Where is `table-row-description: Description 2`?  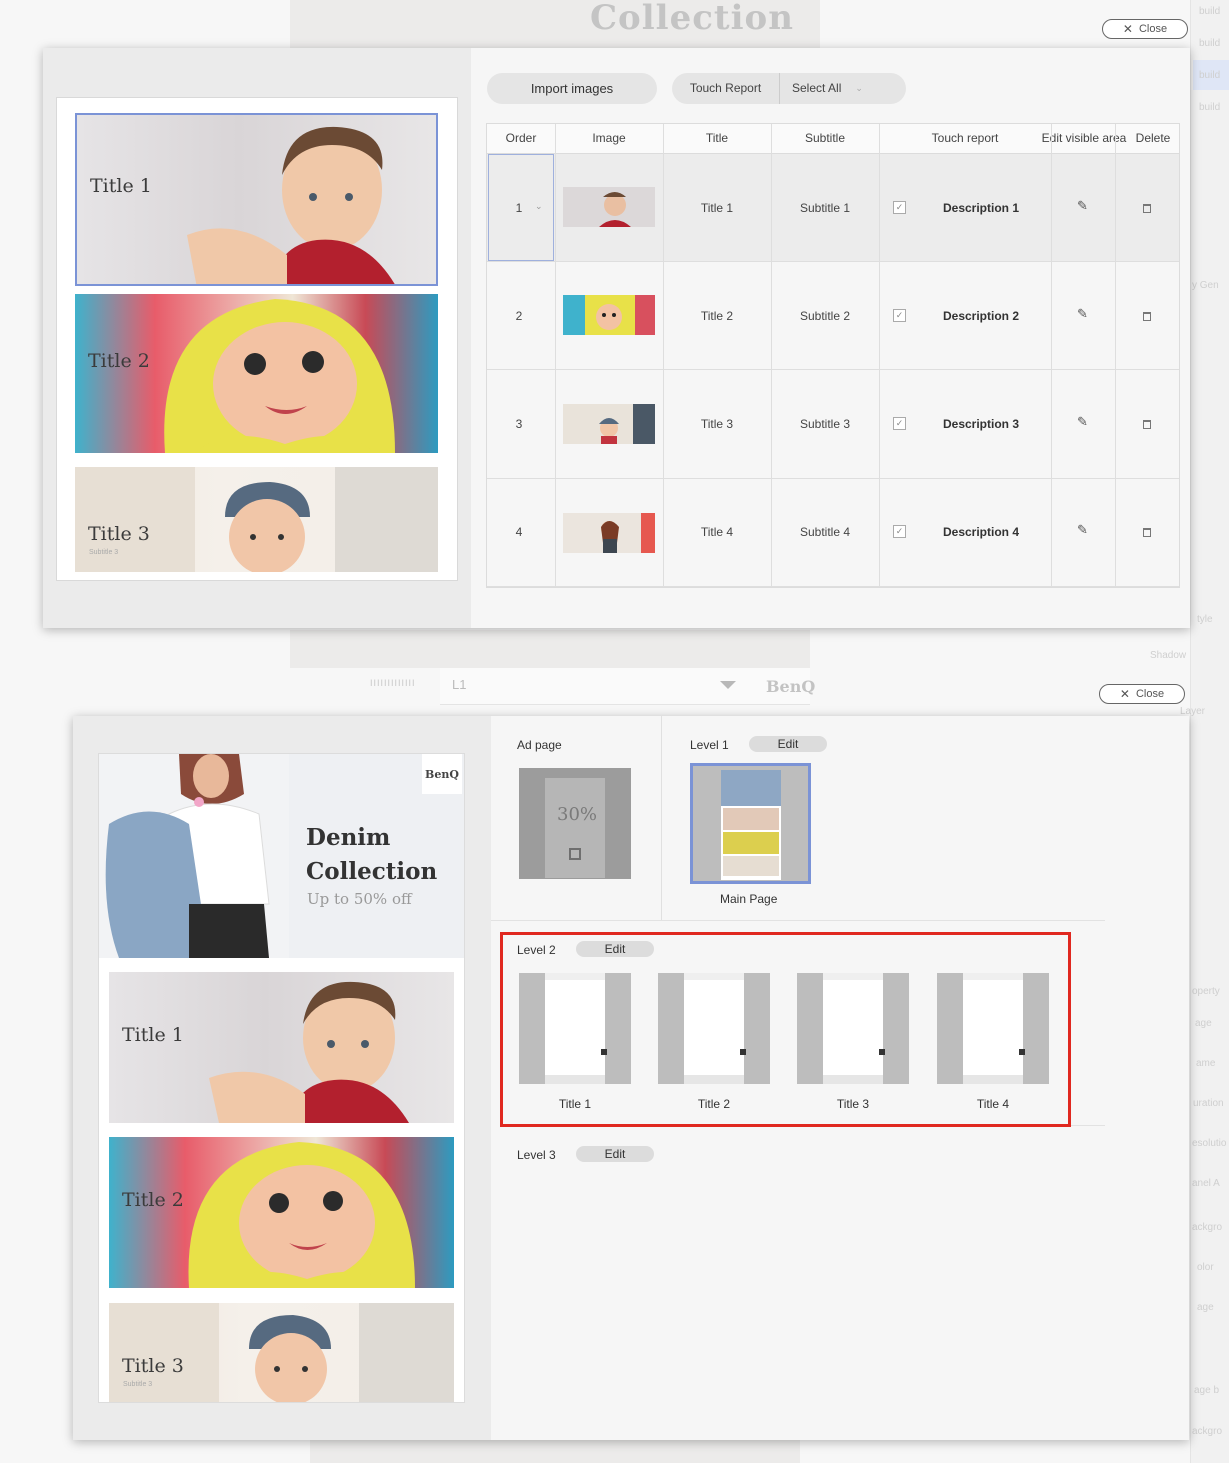 table-row-description: Description 2 is located at coordinates (981, 316).